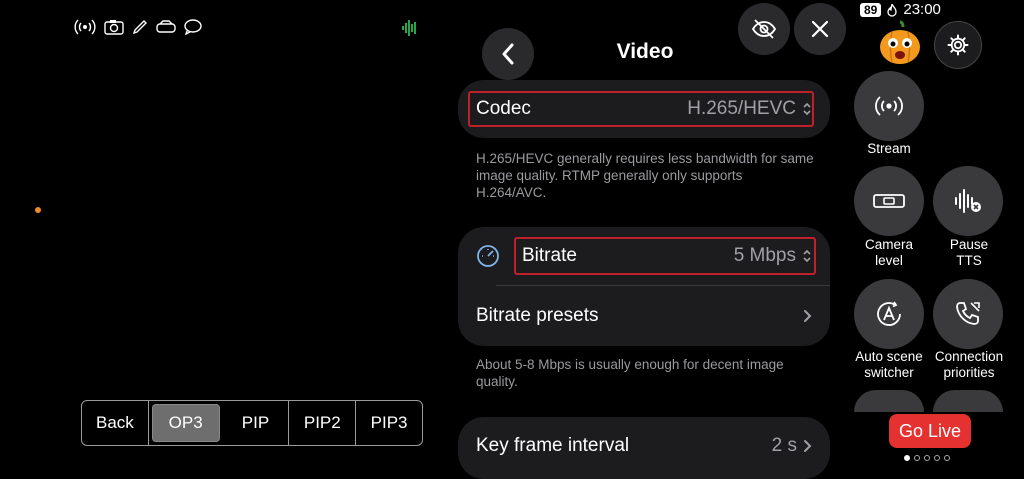  I want to click on waveform-slash-icon, so click(968, 201).